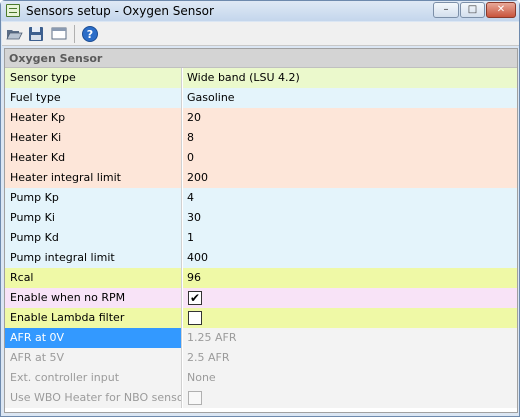 This screenshot has width=520, height=417. I want to click on property-value: 1, so click(350, 238).